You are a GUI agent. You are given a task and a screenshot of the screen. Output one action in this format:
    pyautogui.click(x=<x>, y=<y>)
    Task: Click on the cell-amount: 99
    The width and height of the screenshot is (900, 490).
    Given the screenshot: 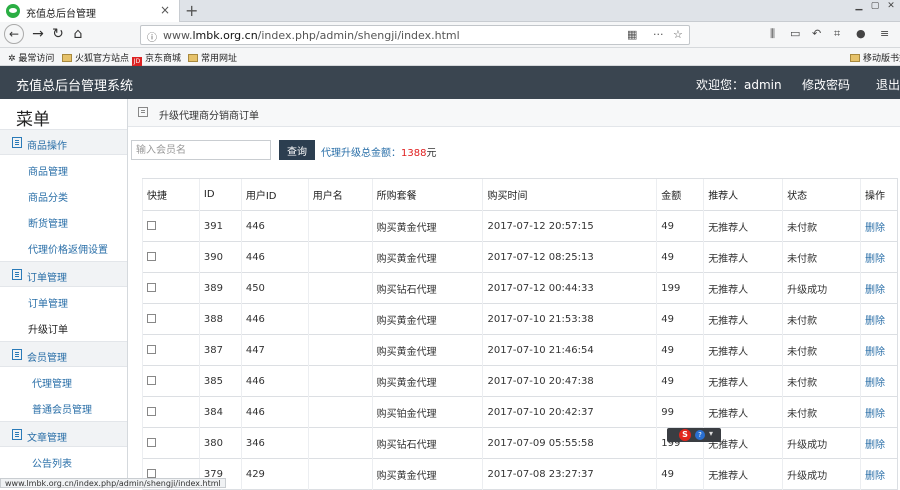 What is the action you would take?
    pyautogui.click(x=680, y=412)
    